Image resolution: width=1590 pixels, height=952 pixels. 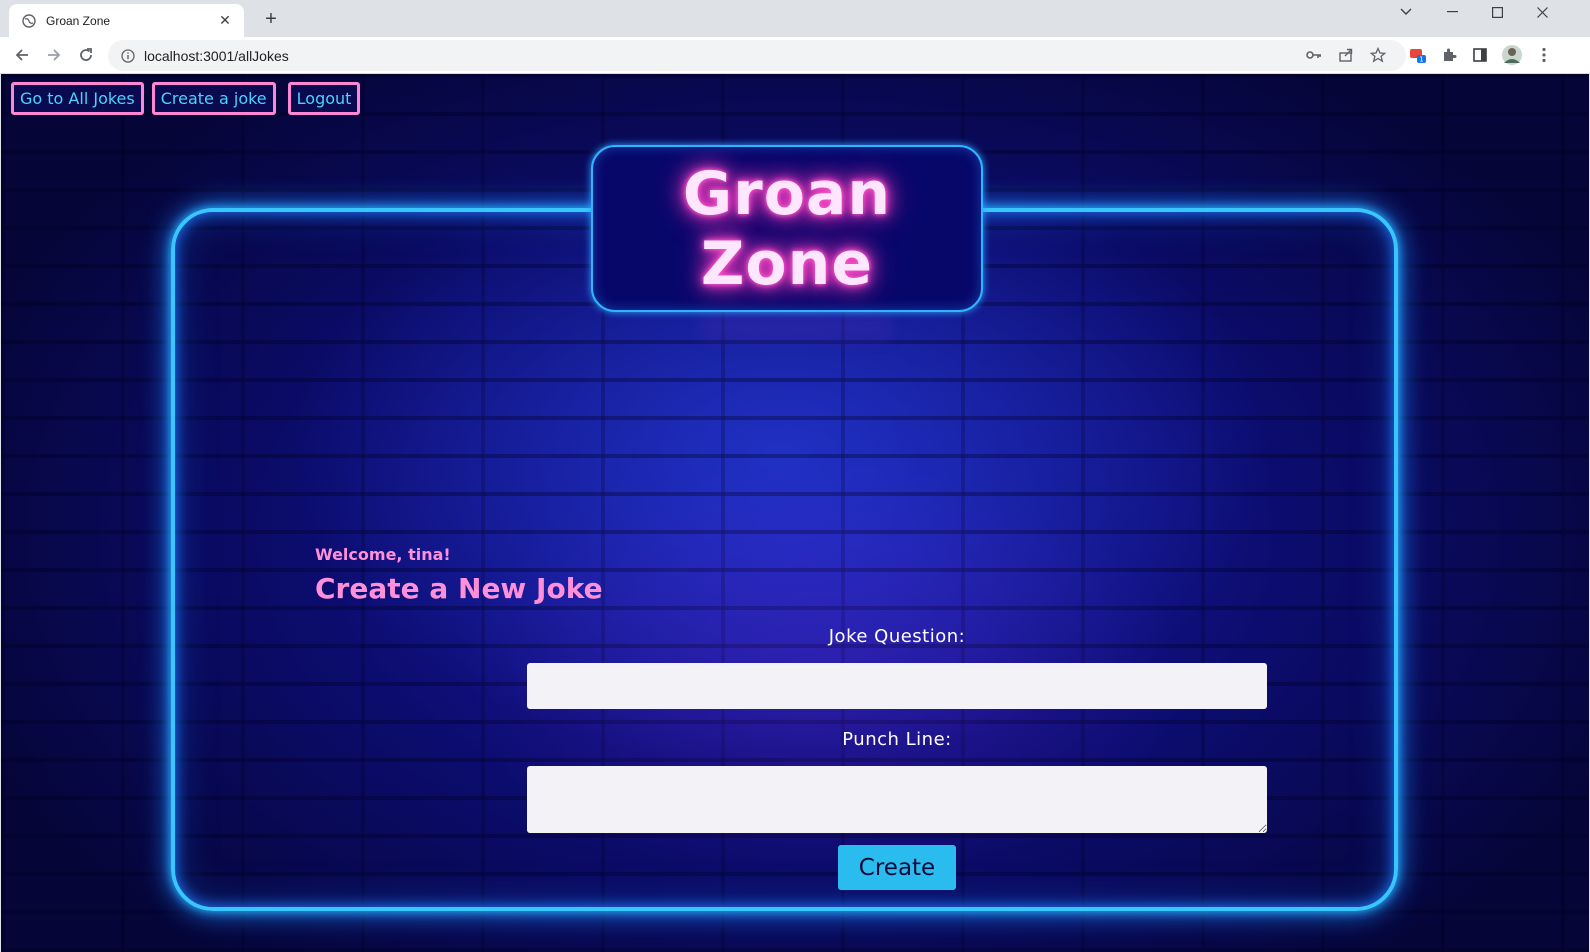 I want to click on welcome-message: Welcome, tina!, so click(x=383, y=554).